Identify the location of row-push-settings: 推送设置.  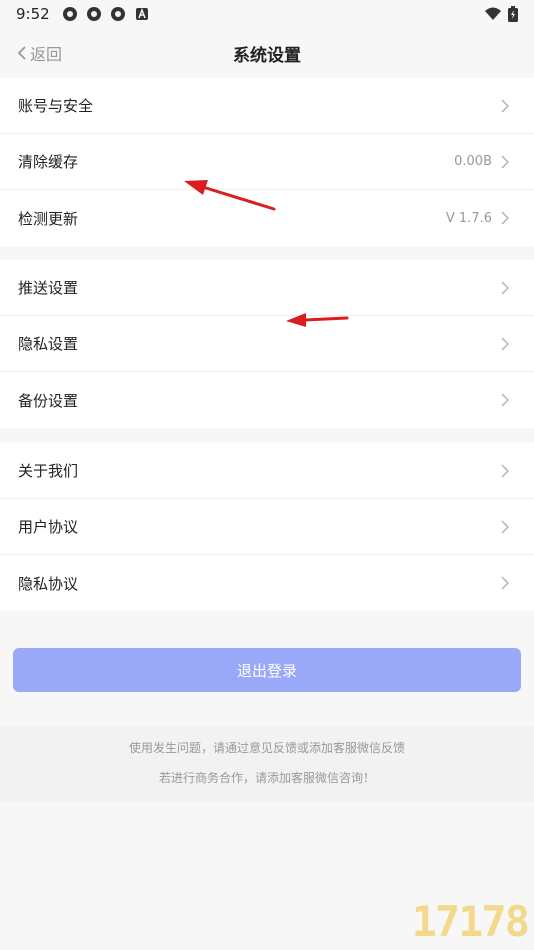
(267, 288).